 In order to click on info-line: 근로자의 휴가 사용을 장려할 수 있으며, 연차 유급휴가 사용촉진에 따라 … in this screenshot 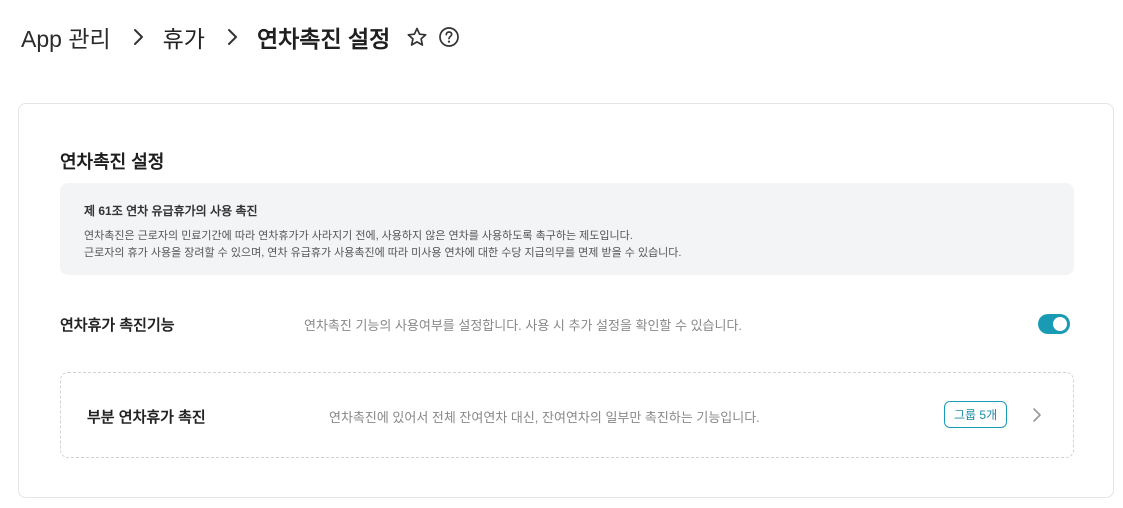, I will do `click(383, 253)`.